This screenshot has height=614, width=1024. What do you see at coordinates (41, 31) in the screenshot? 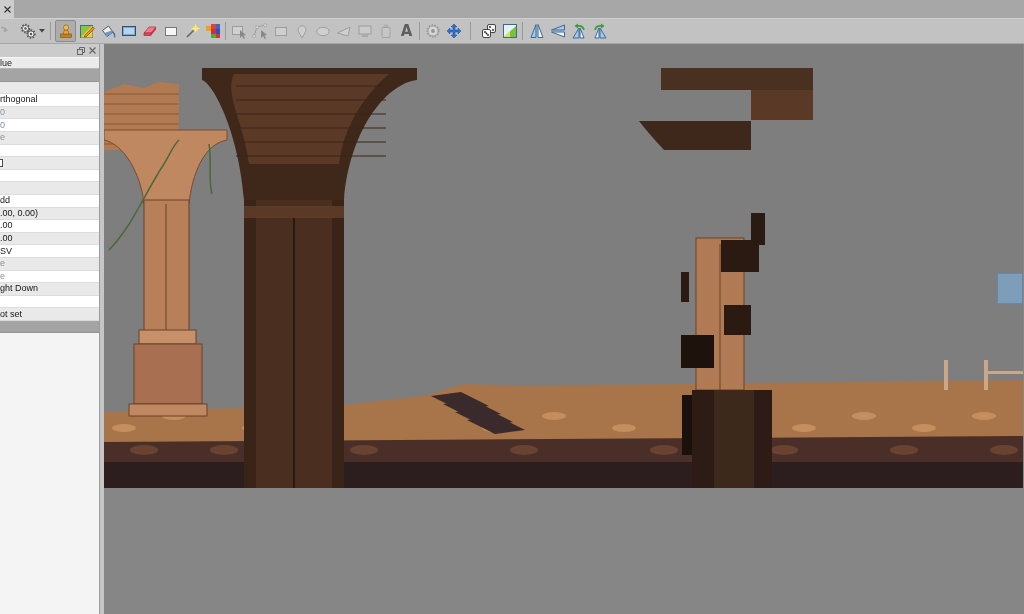
I see `caret-icon` at bounding box center [41, 31].